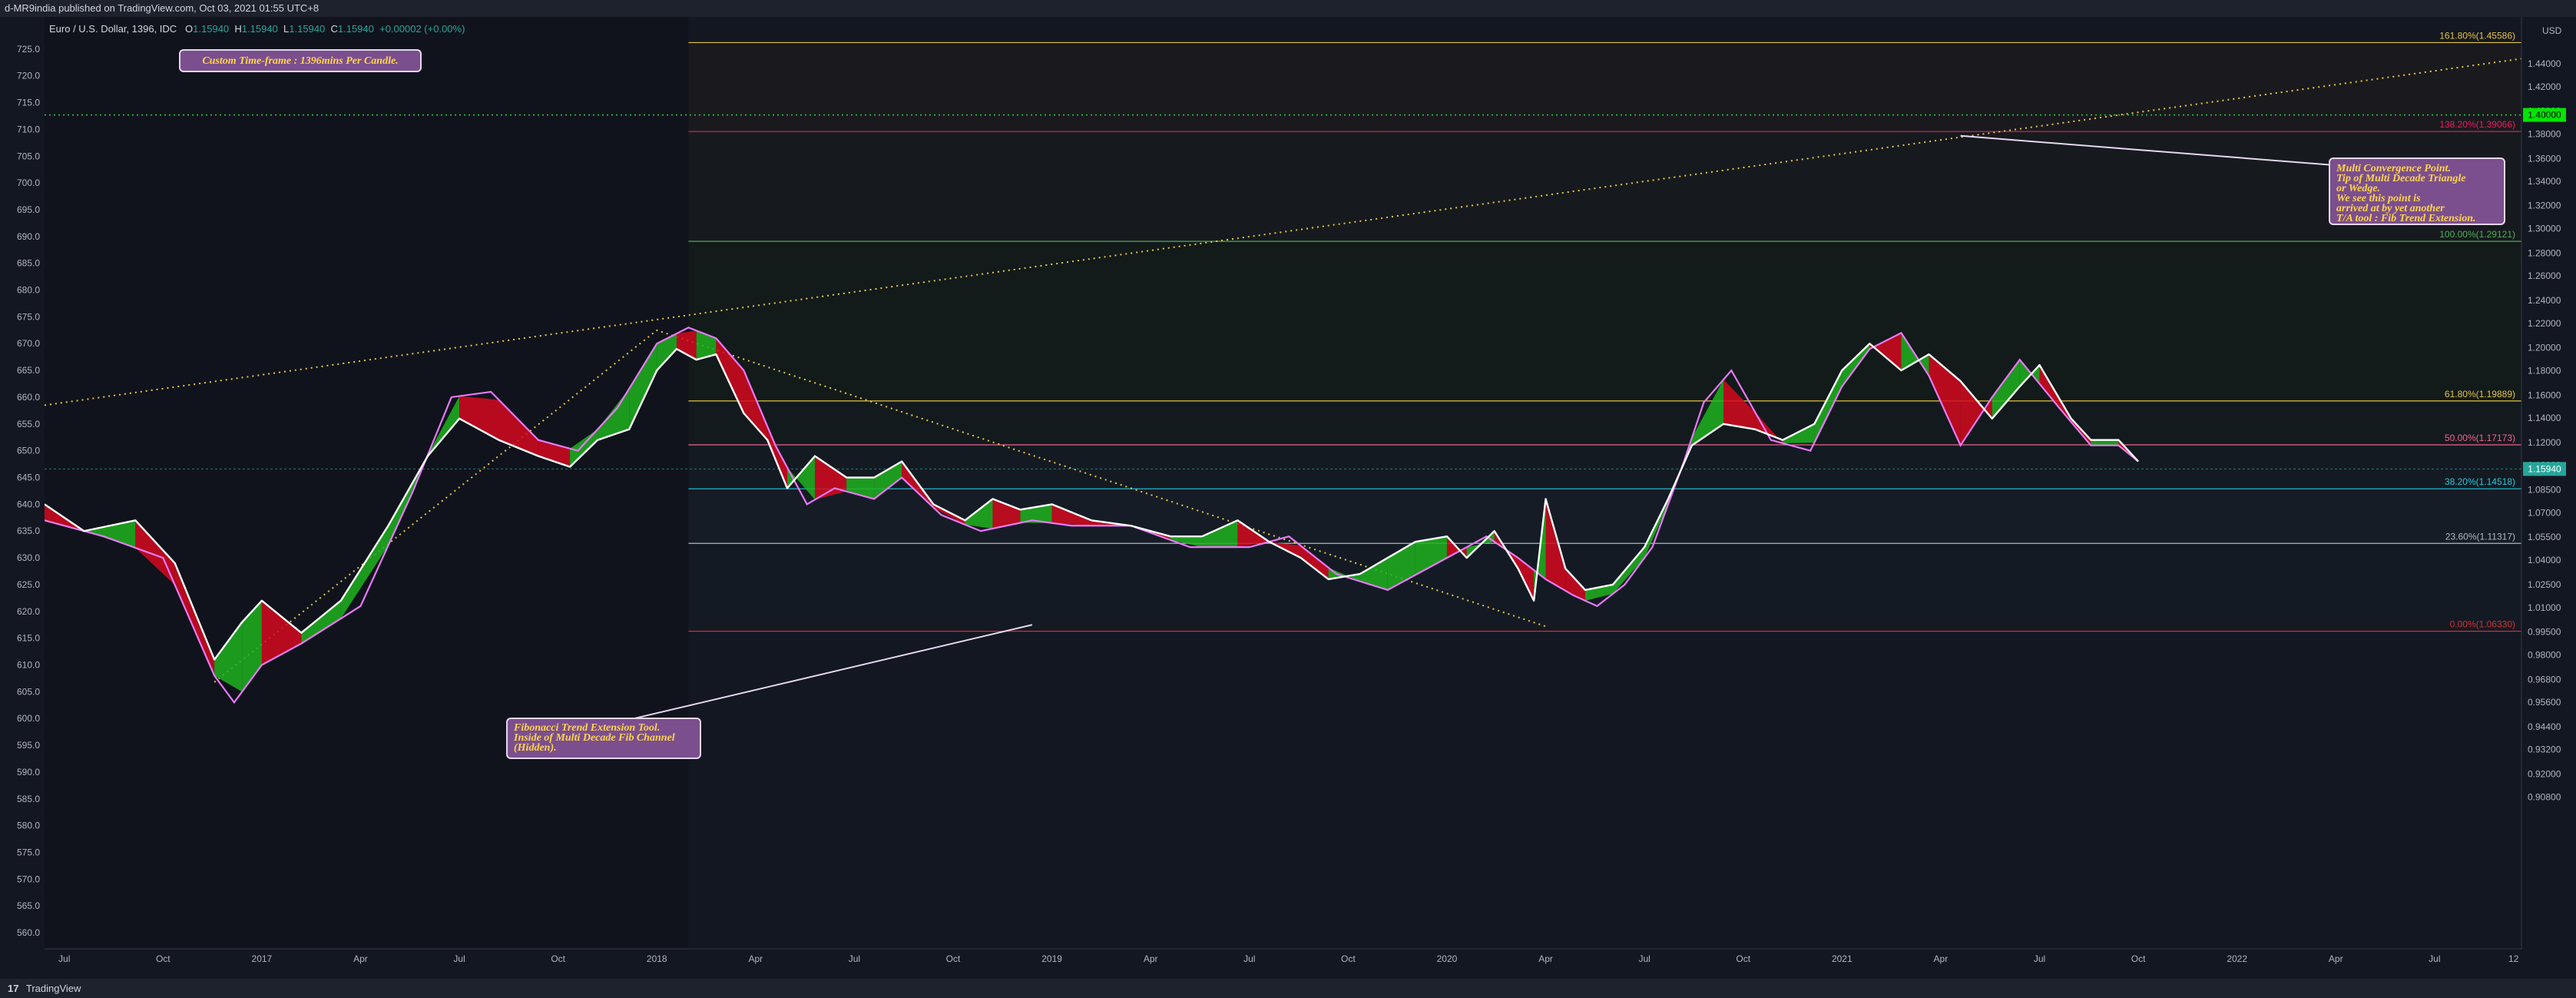  What do you see at coordinates (953, 958) in the screenshot?
I see `x-tick-9: Oct` at bounding box center [953, 958].